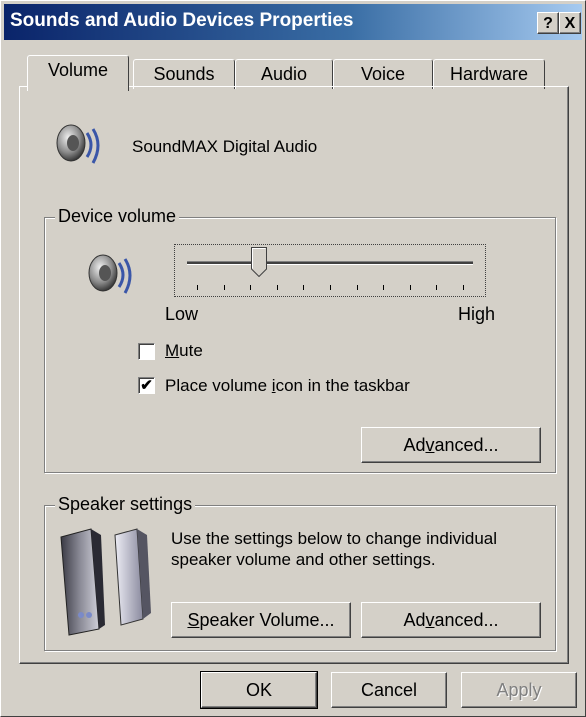 This screenshot has height=717, width=586. I want to click on tab-voice: Voice, so click(383, 74).